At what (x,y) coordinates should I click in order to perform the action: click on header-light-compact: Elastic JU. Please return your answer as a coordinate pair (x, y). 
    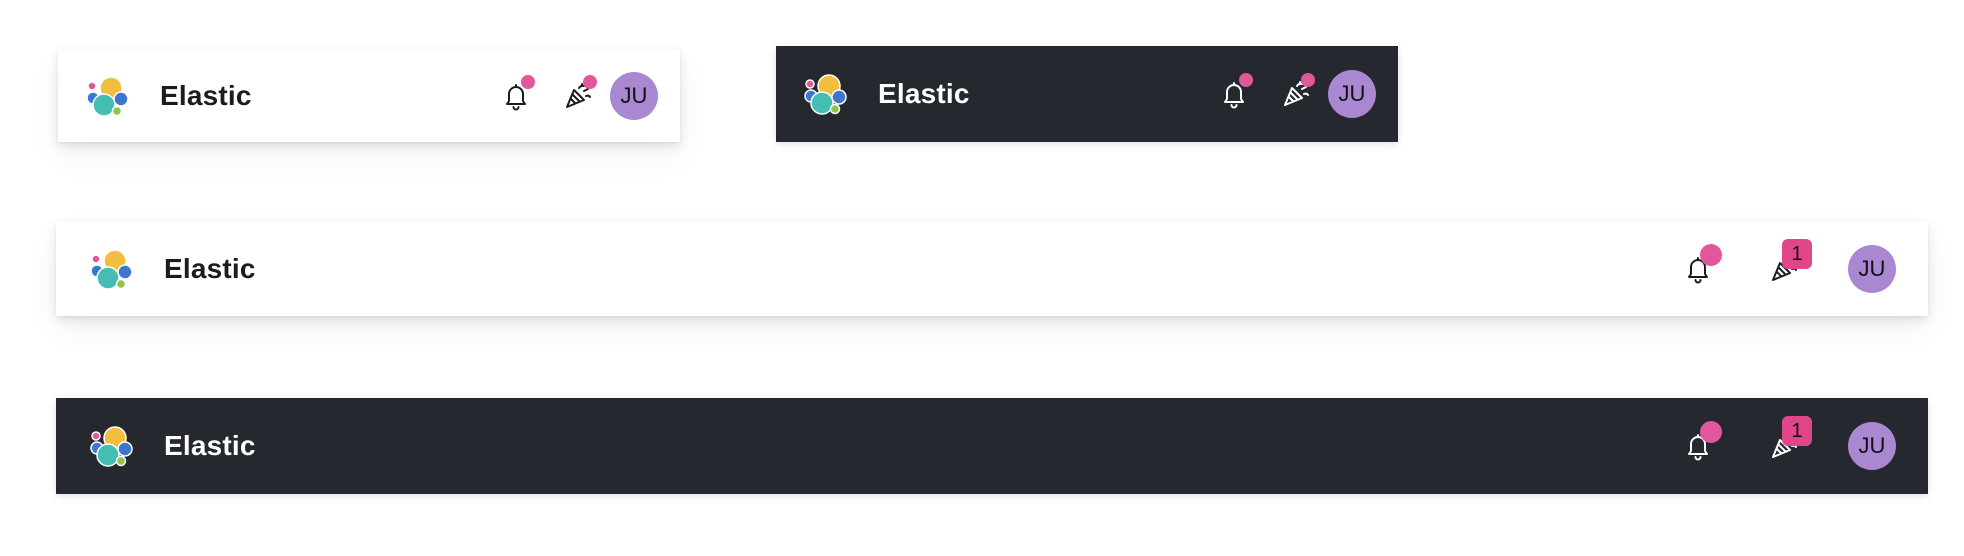
    Looking at the image, I should click on (369, 95).